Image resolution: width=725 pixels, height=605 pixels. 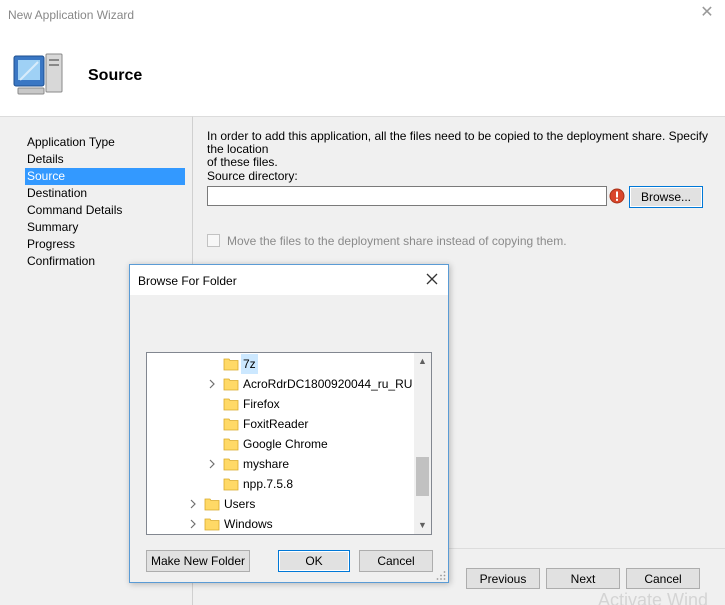 I want to click on error-icon, so click(x=617, y=196).